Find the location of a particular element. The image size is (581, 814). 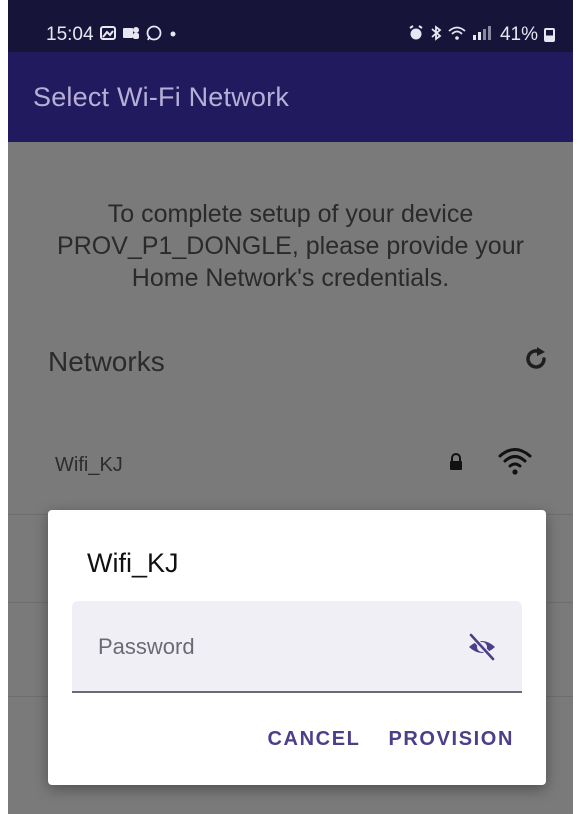

network-list-item: Wifi_KJ is located at coordinates (290, 467).